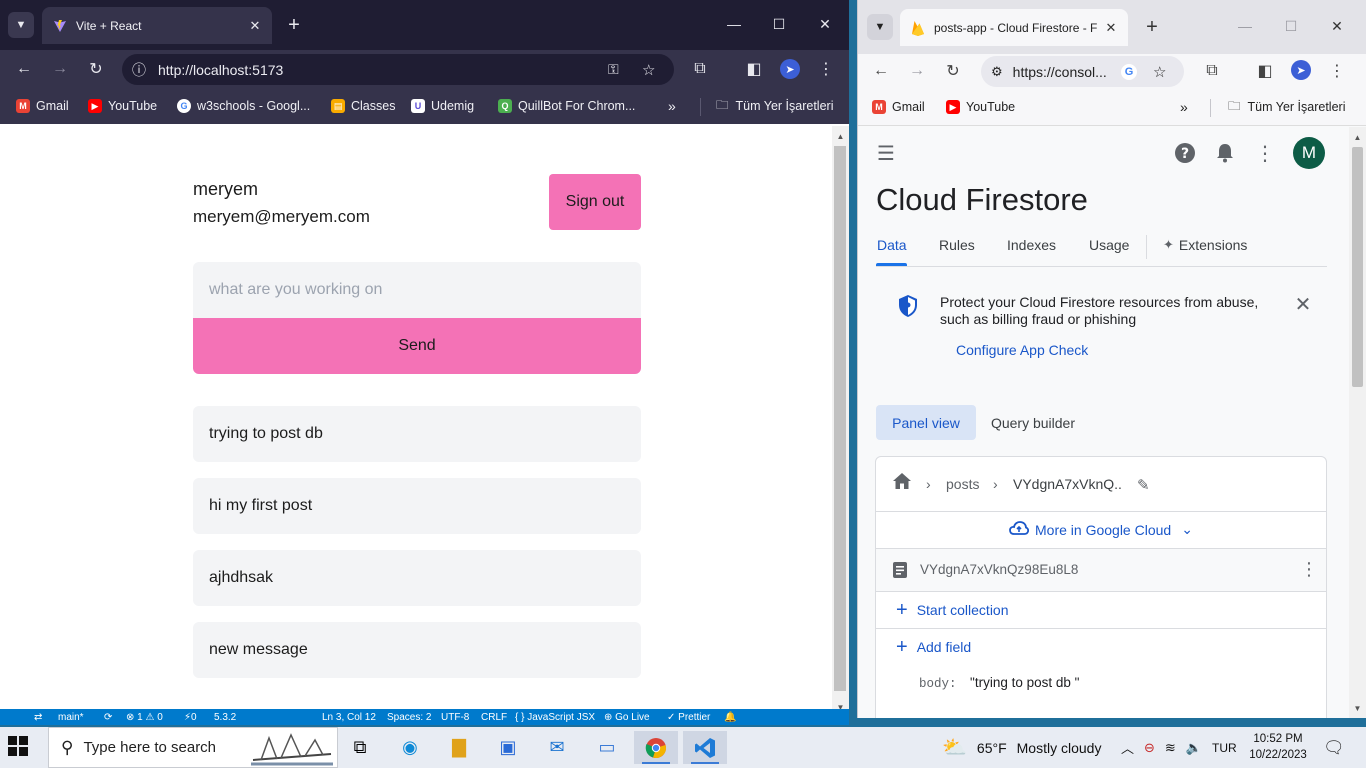  Describe the element at coordinates (840, 418) in the screenshot. I see `scroll-thumb` at that location.